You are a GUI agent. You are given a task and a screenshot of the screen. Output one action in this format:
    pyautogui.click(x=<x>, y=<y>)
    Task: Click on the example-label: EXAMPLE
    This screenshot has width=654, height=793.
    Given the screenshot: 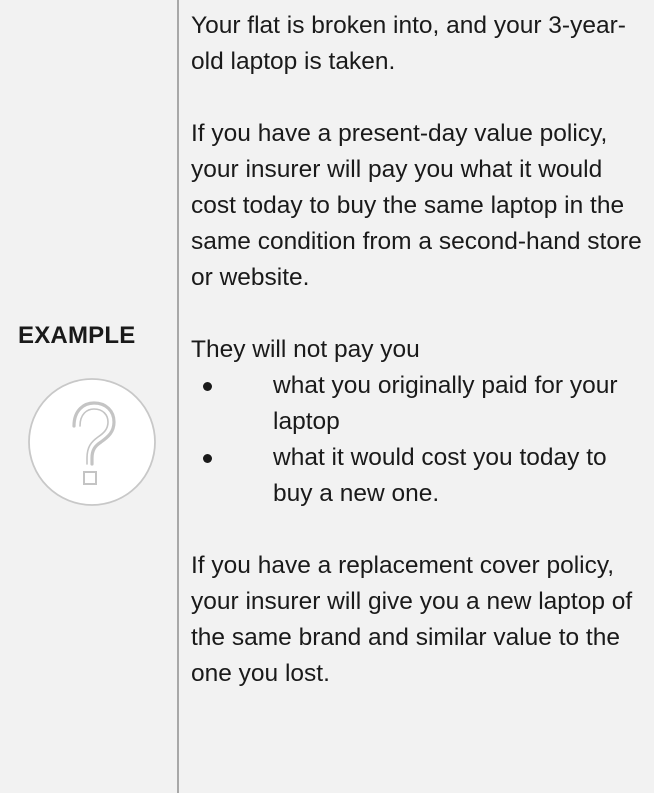 What is the action you would take?
    pyautogui.click(x=77, y=335)
    